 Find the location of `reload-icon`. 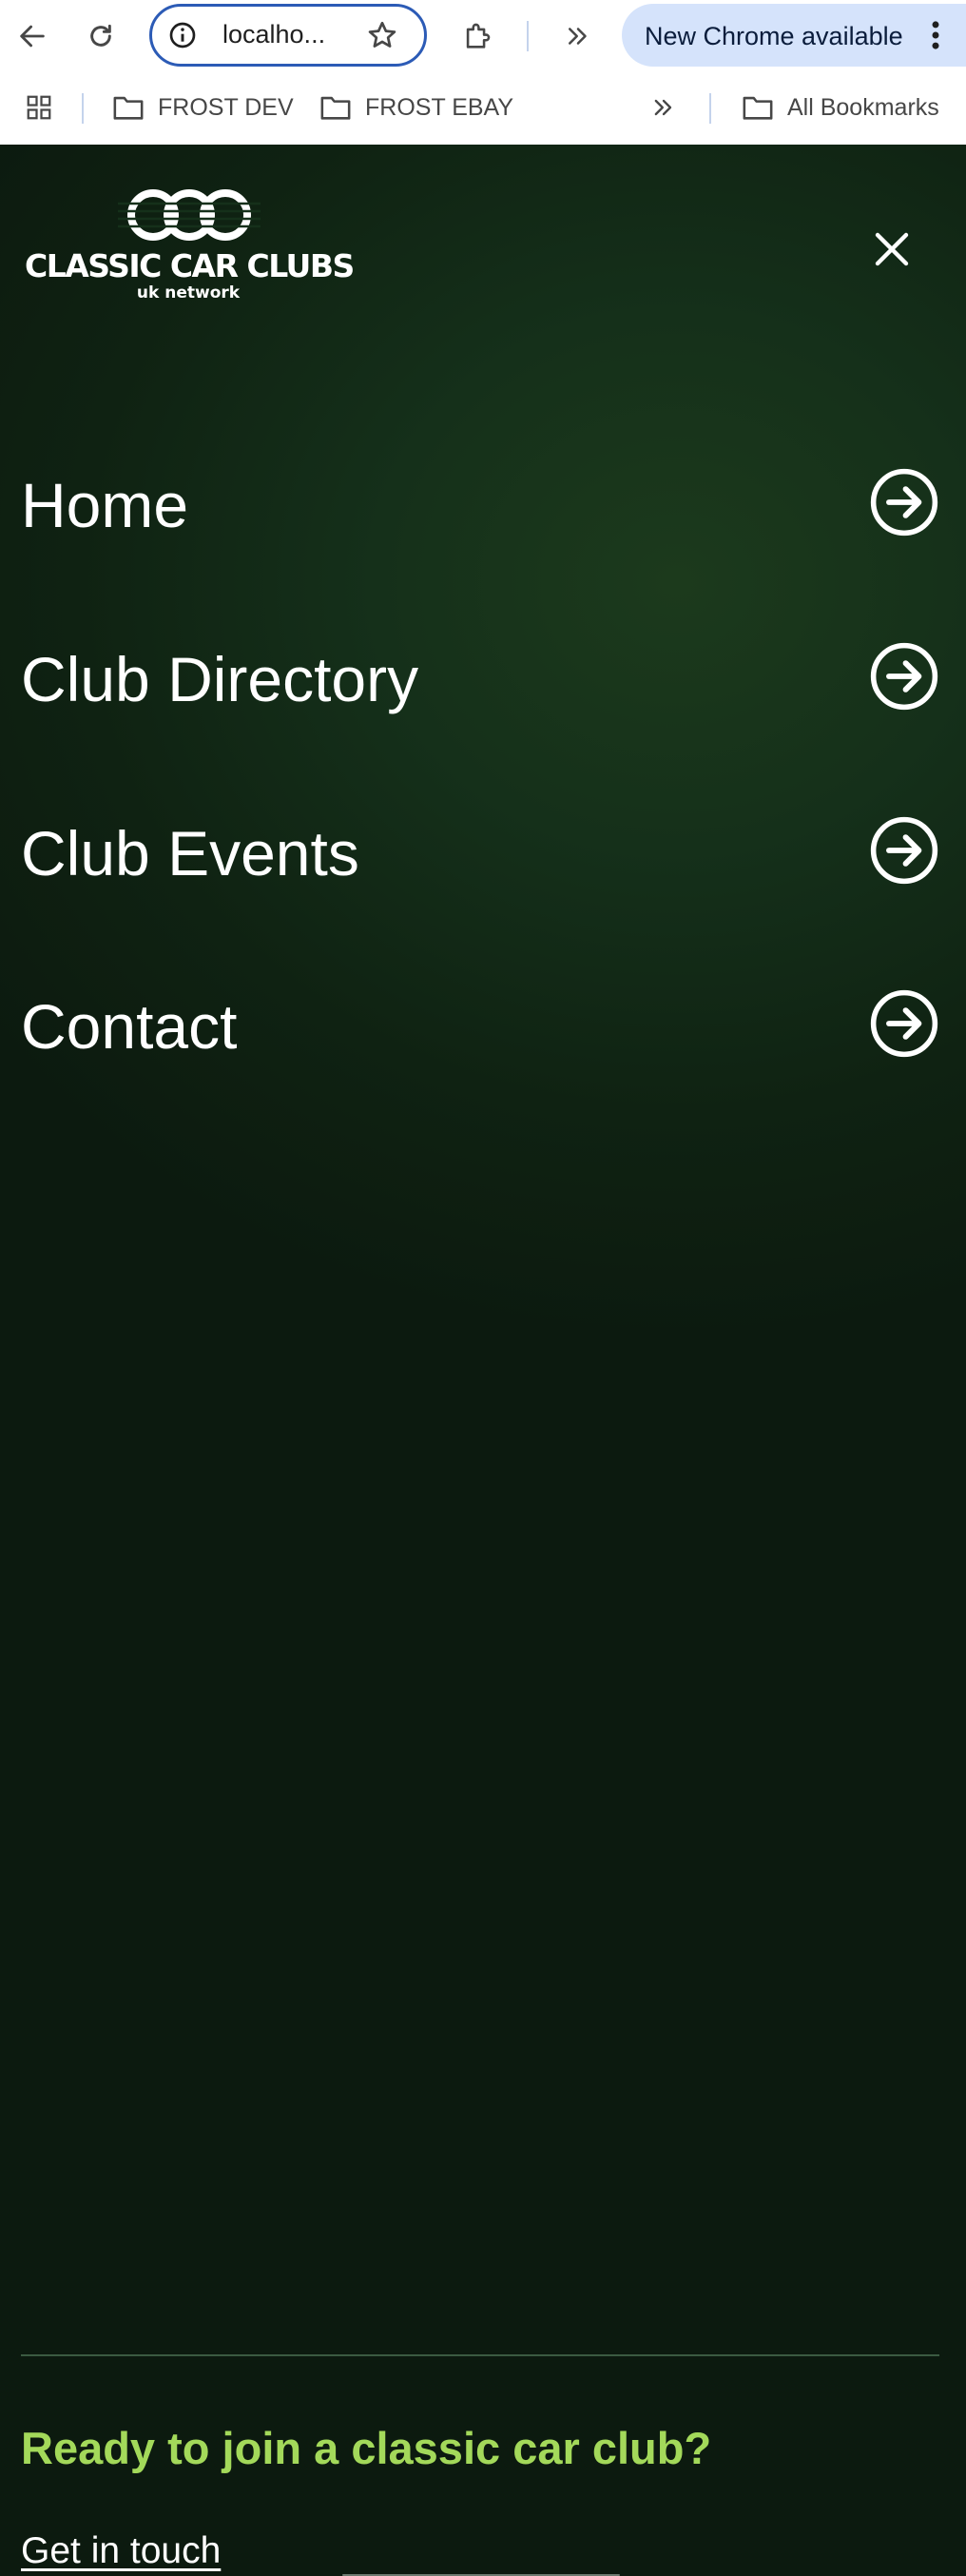

reload-icon is located at coordinates (101, 36).